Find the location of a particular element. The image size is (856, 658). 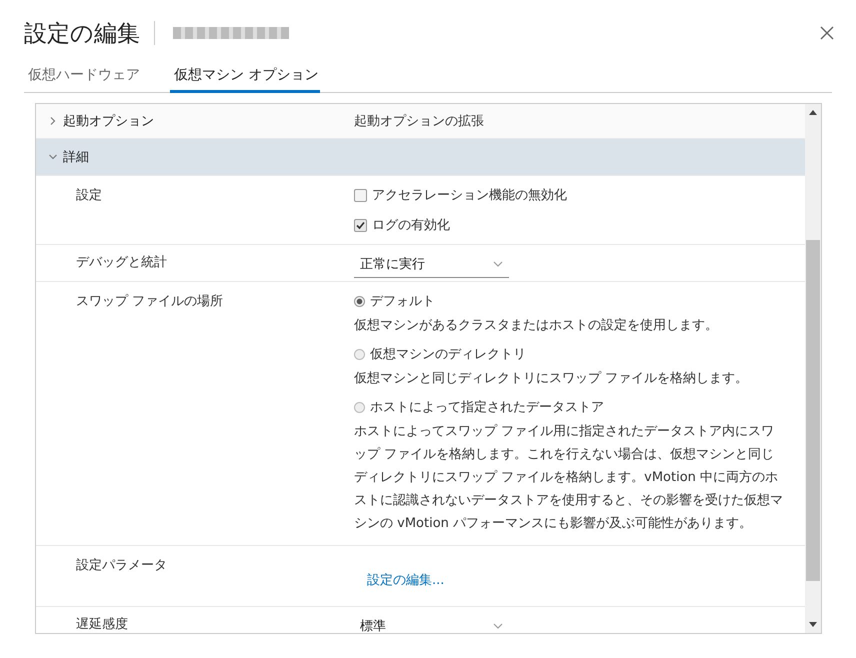

checkbox-label: ログの有効化 is located at coordinates (411, 225).